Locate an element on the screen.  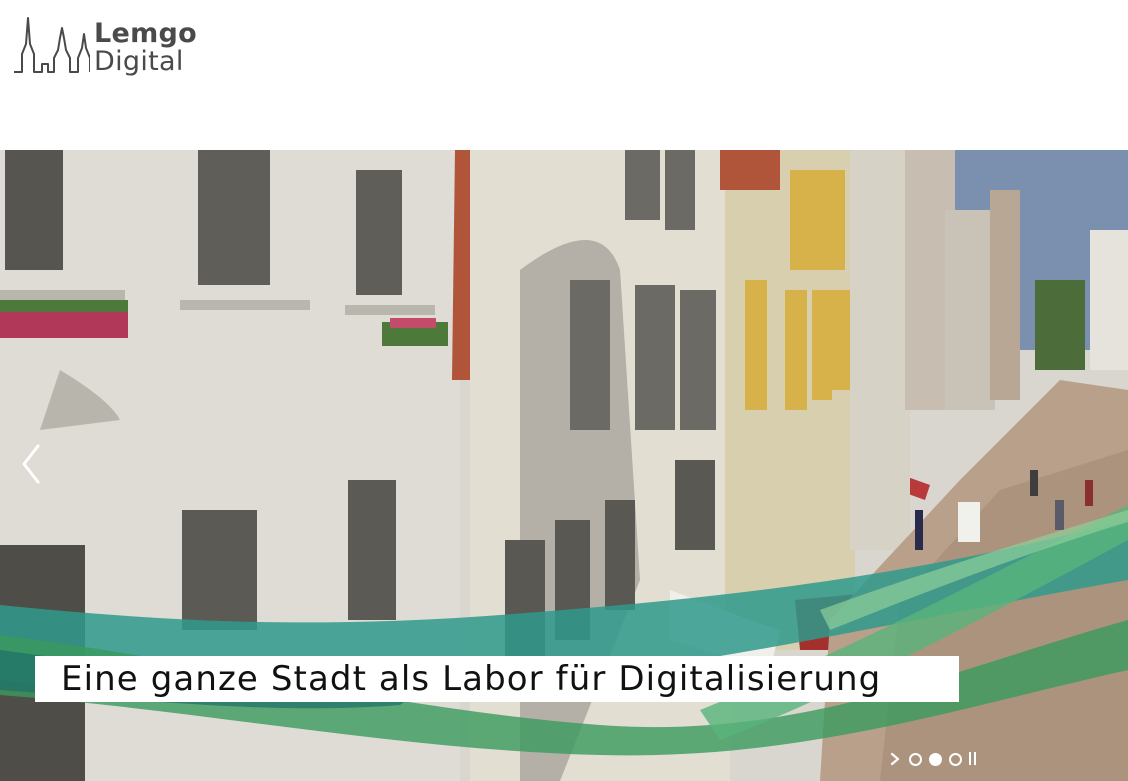
church-towers-logo-icon is located at coordinates (52, 45).